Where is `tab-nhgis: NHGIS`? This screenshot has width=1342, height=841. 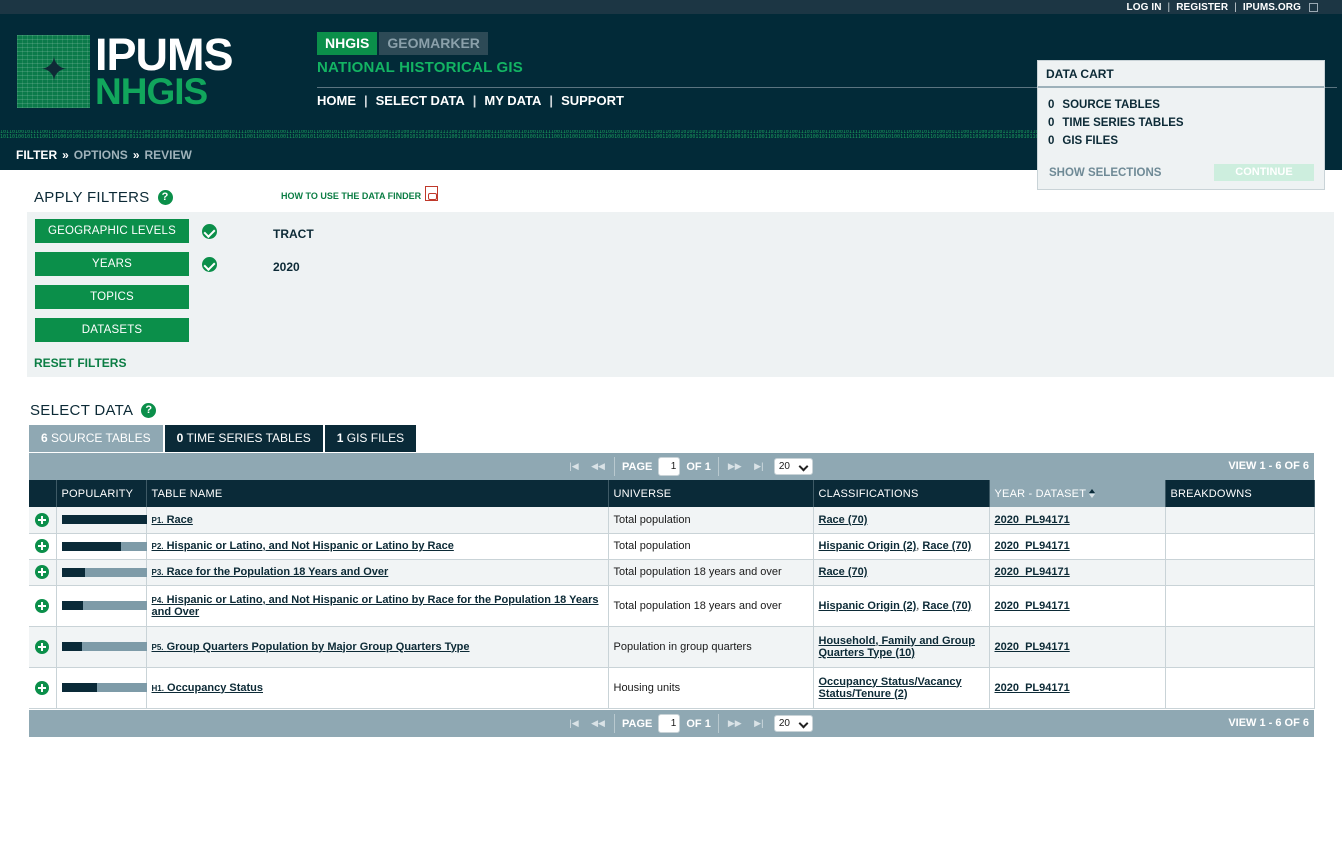
tab-nhgis: NHGIS is located at coordinates (347, 43).